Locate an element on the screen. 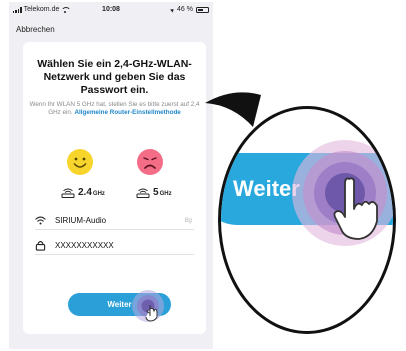 The width and height of the screenshot is (406, 351). status-right: 46 % is located at coordinates (189, 9).